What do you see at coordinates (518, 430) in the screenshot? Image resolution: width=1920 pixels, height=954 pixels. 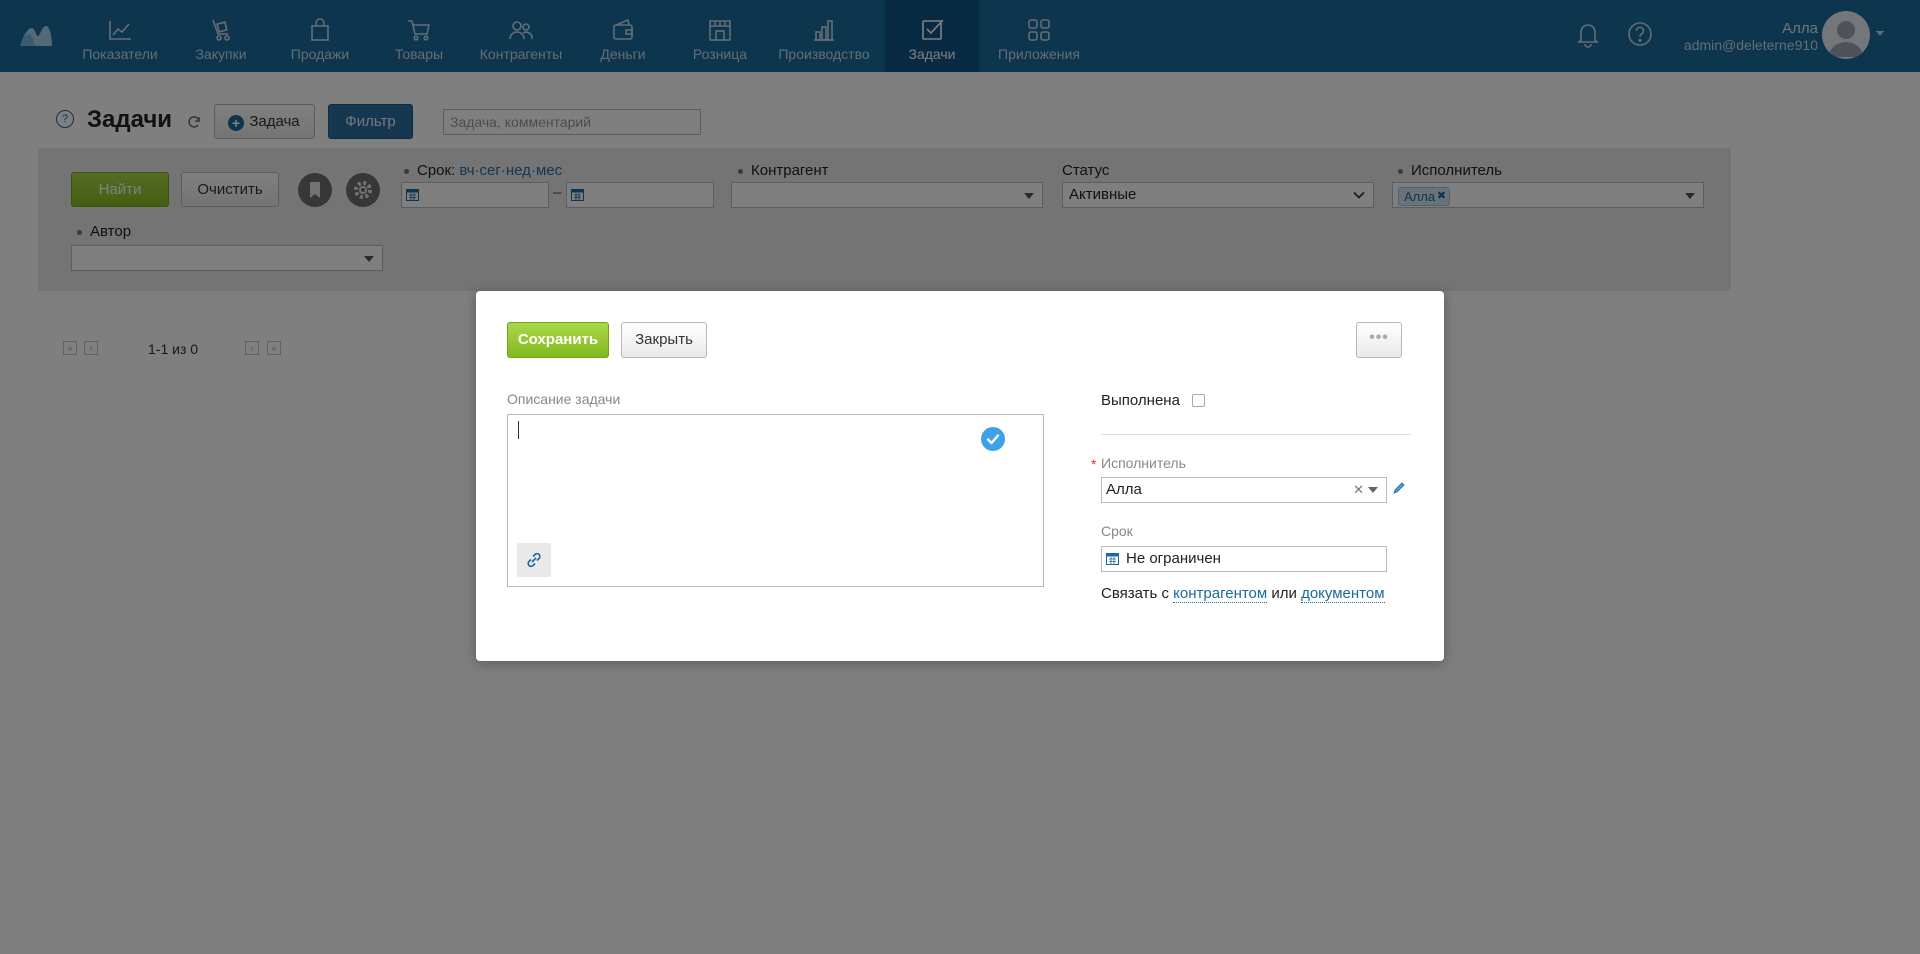 I see `text-cursor` at bounding box center [518, 430].